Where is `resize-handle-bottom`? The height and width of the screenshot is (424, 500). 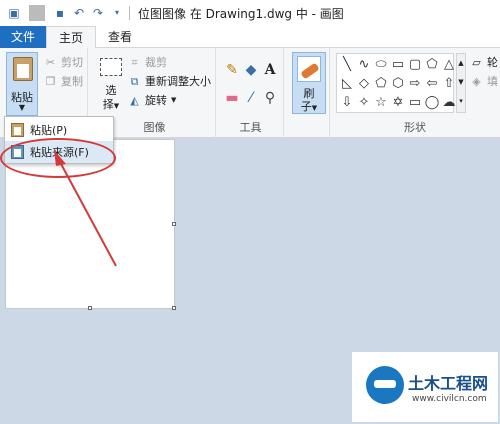
resize-handle-bottom is located at coordinates (90, 308).